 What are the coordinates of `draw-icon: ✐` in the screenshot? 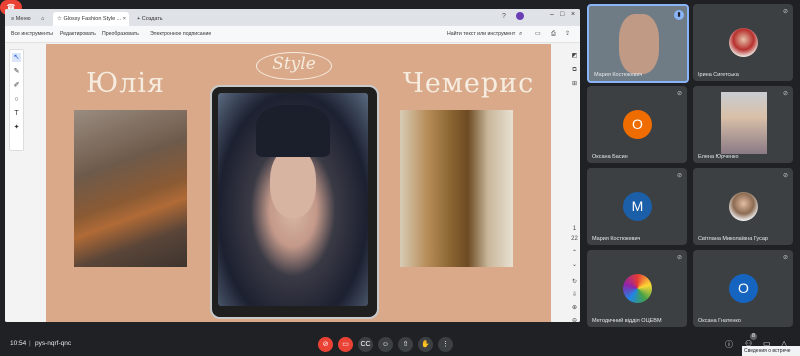 It's located at (16, 85).